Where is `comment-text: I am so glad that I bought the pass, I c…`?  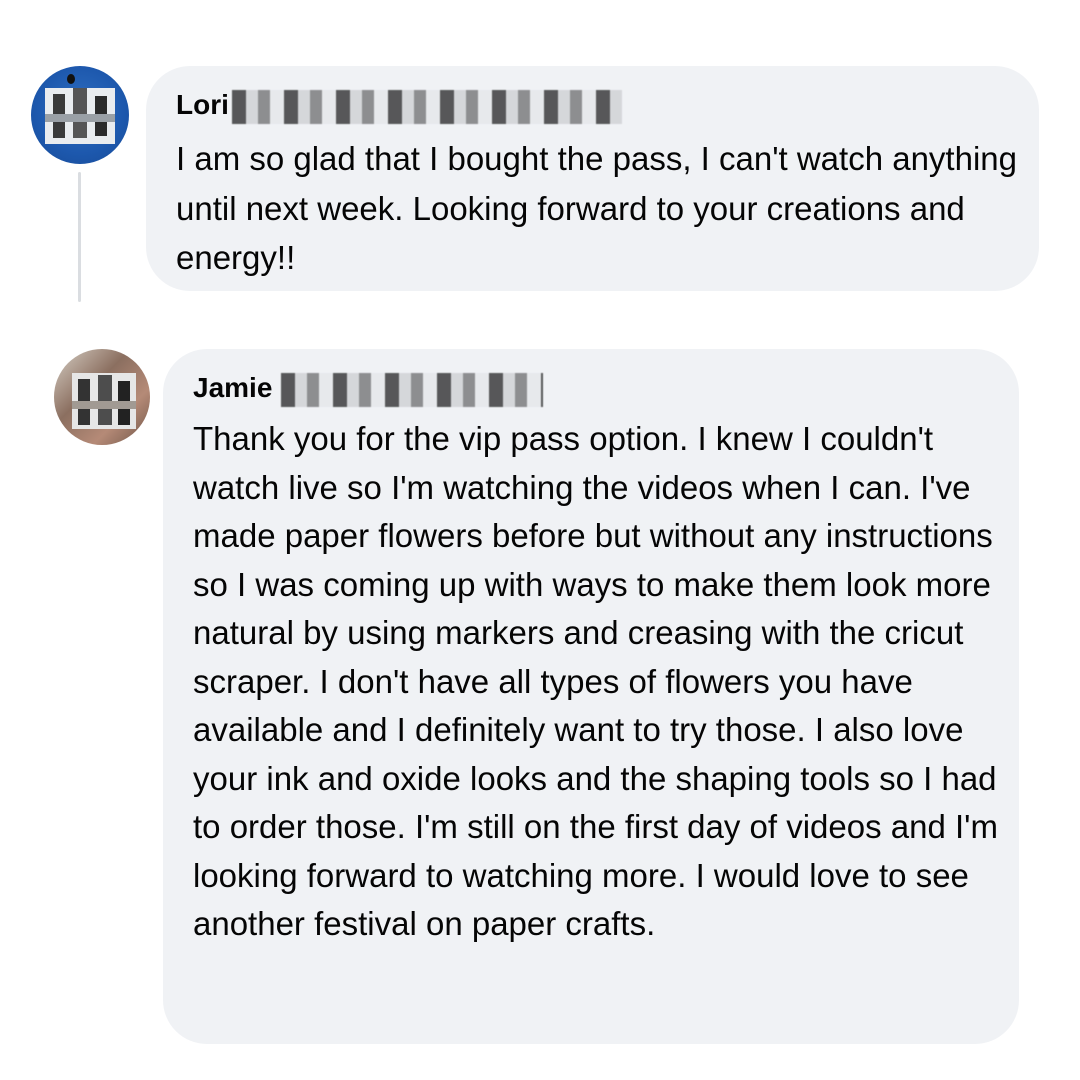 comment-text: I am so glad that I bought the pass, I c… is located at coordinates (596, 208).